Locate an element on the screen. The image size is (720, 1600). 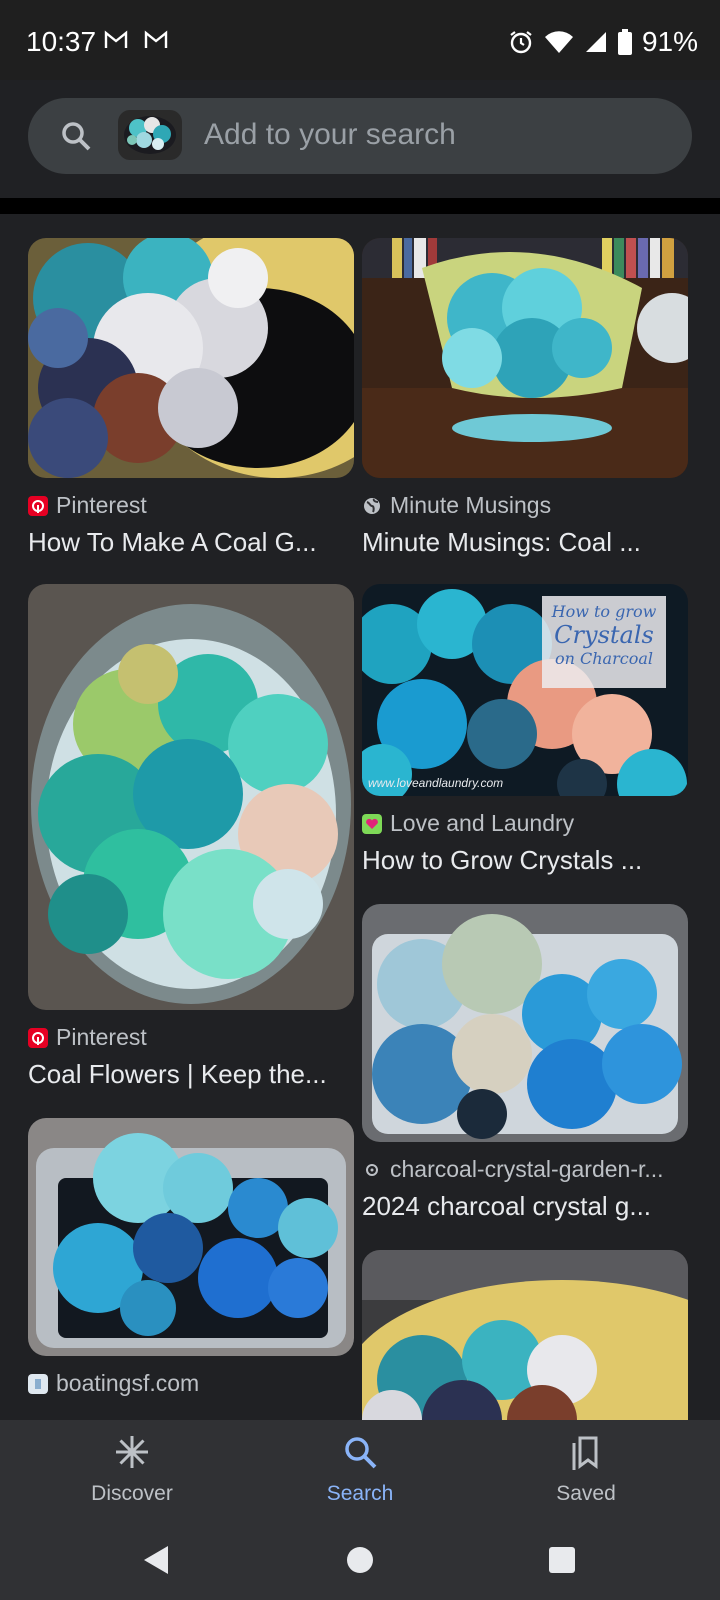
globe-icon is located at coordinates (372, 506).